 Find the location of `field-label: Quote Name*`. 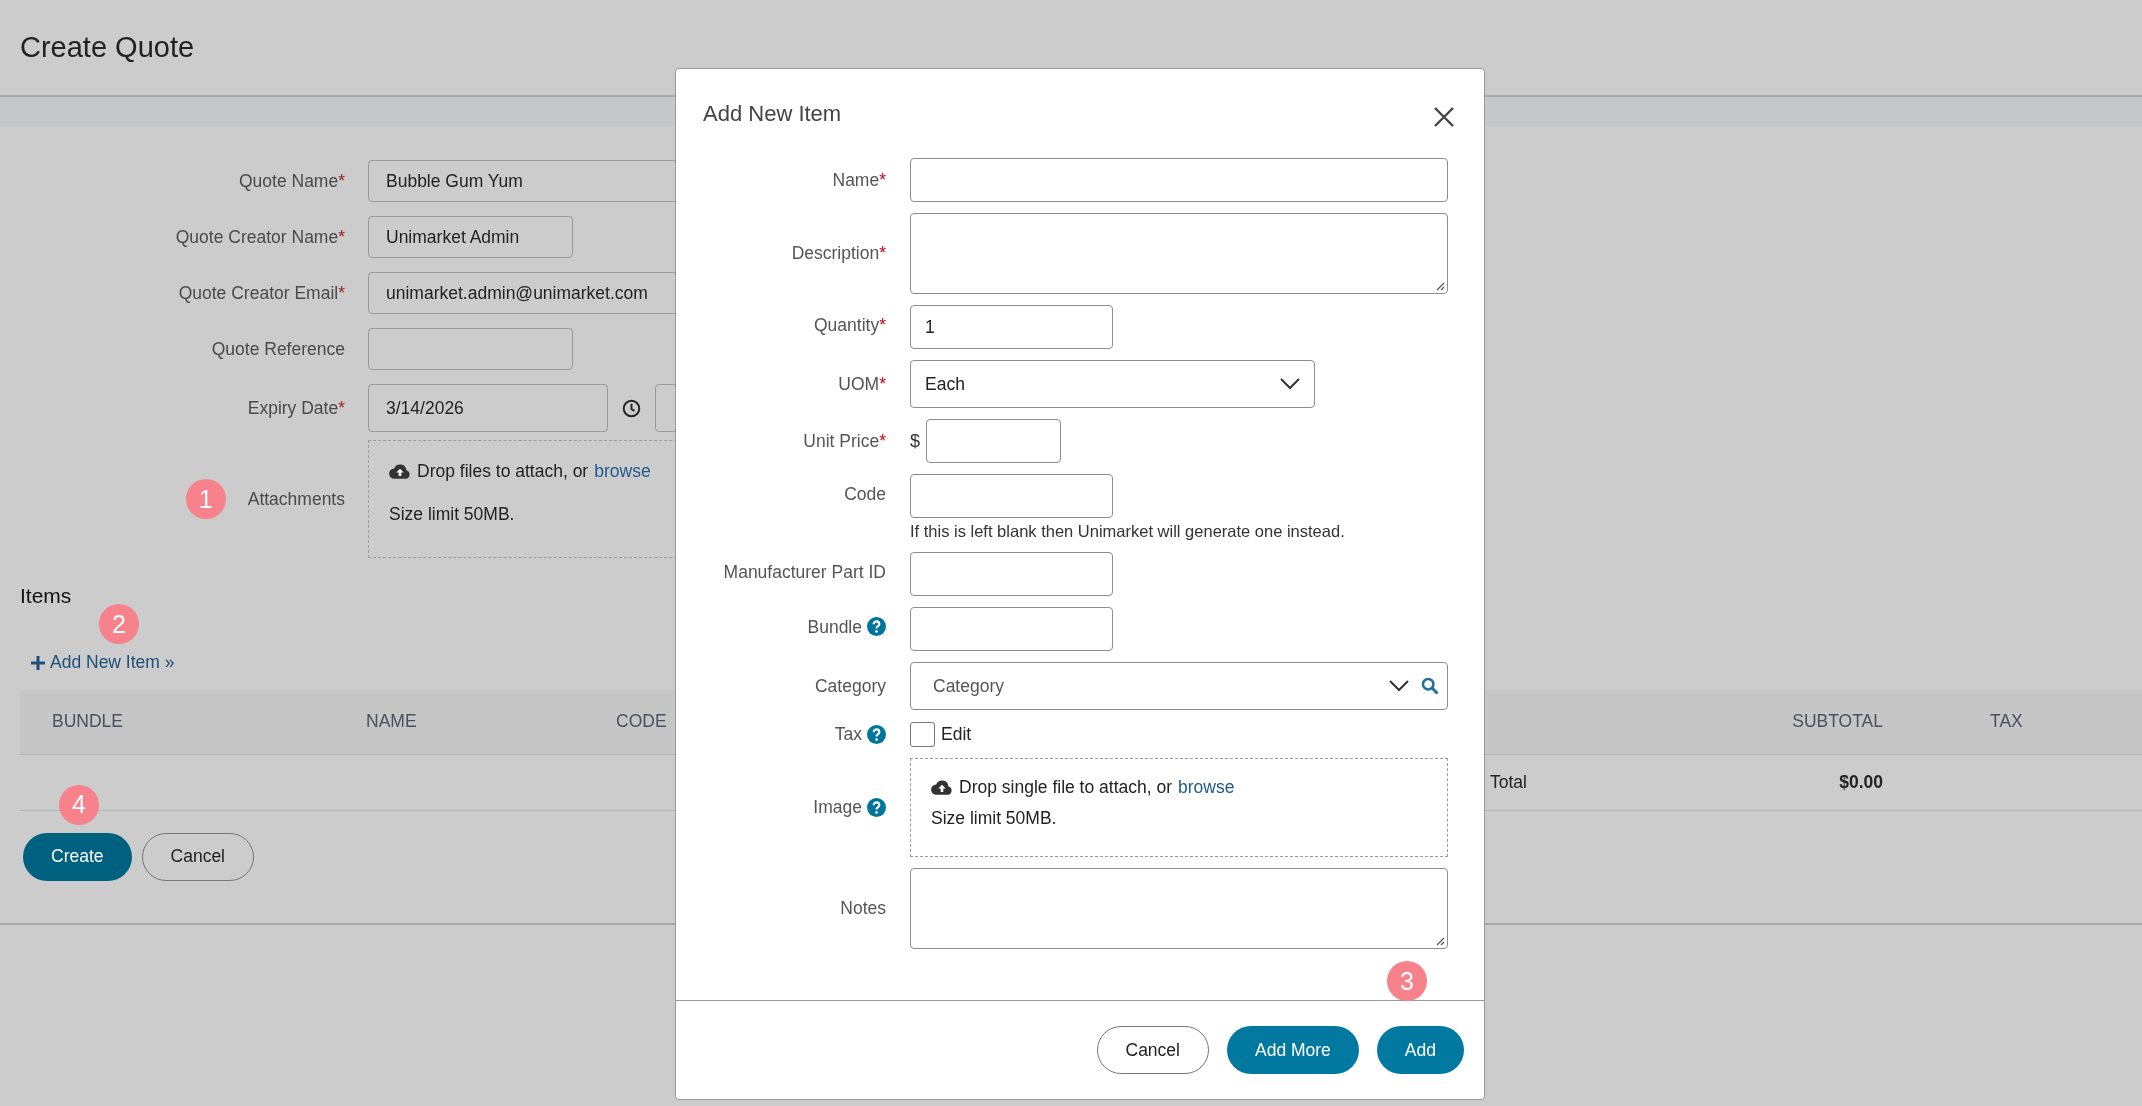

field-label: Quote Name* is located at coordinates (291, 181).